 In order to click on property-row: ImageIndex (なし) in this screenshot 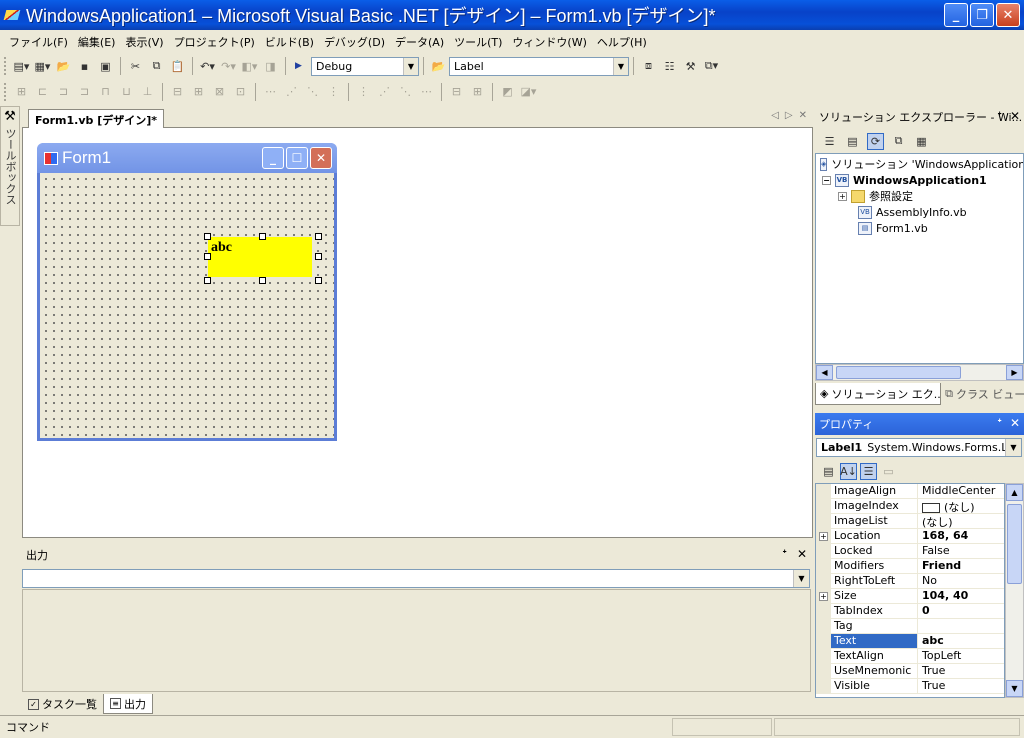, I will do `click(910, 506)`.